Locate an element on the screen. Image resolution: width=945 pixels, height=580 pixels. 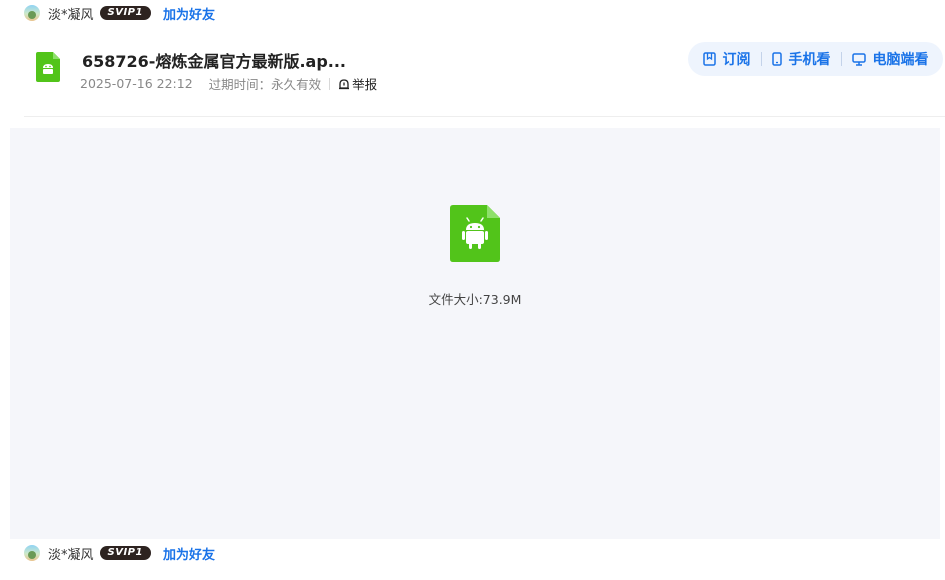
mobile-view-label: 手机看 is located at coordinates (809, 60).